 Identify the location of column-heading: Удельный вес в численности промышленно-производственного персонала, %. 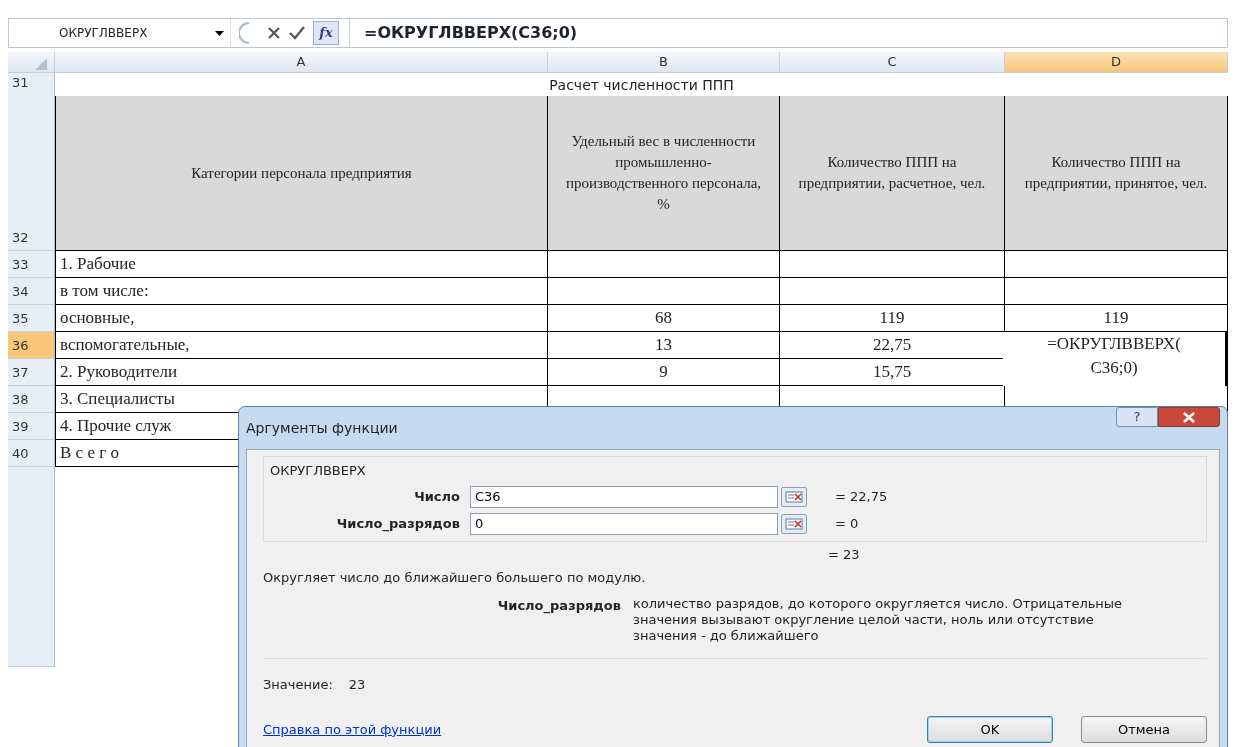
(664, 173).